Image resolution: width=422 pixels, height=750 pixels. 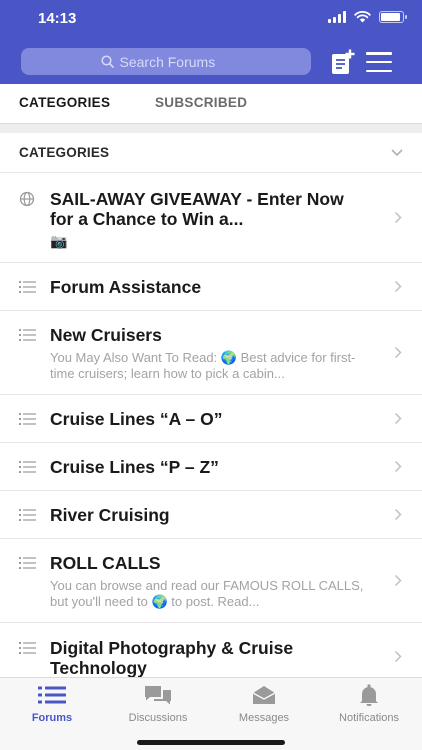 What do you see at coordinates (343, 62) in the screenshot?
I see `new-post-button` at bounding box center [343, 62].